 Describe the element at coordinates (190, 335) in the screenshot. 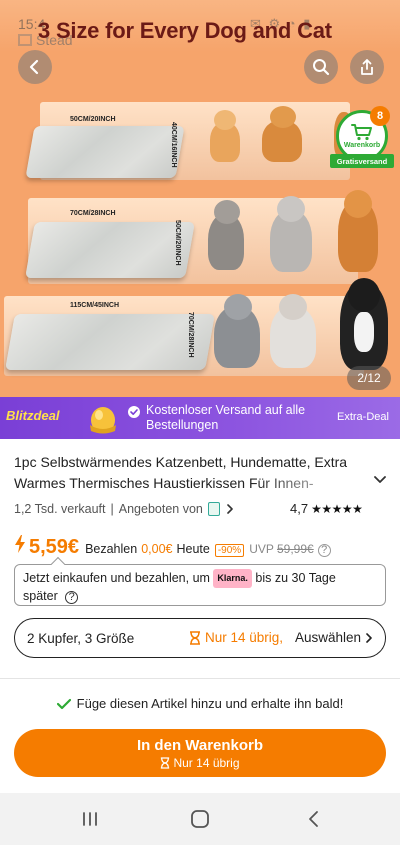

I see `size-large-depth: 70CM/28INCH` at that location.